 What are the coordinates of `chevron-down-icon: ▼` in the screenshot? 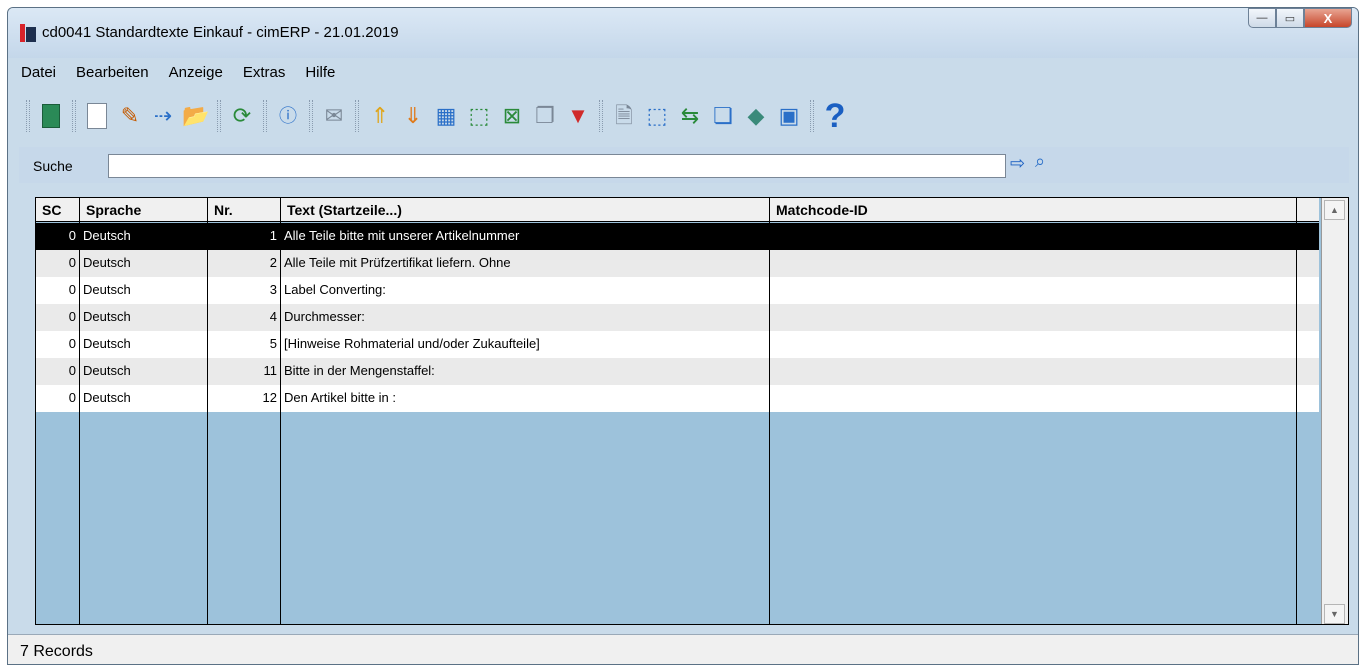 It's located at (1334, 614).